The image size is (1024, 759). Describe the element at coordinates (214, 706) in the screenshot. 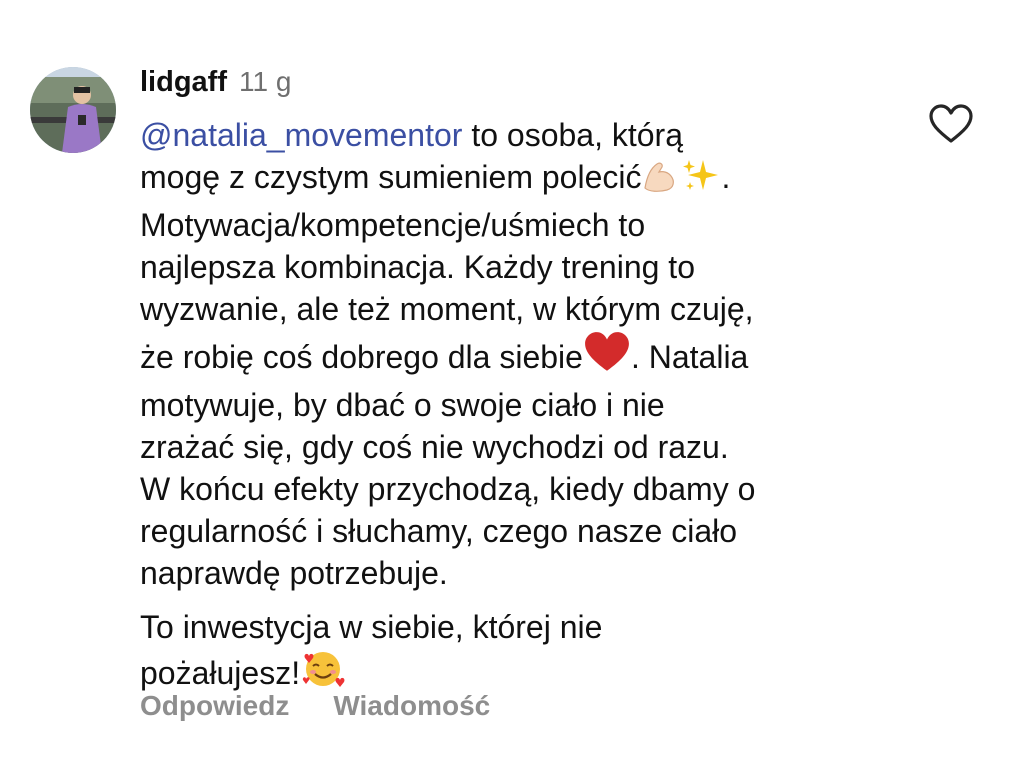

I see `reply-button: Odpowiedz` at that location.